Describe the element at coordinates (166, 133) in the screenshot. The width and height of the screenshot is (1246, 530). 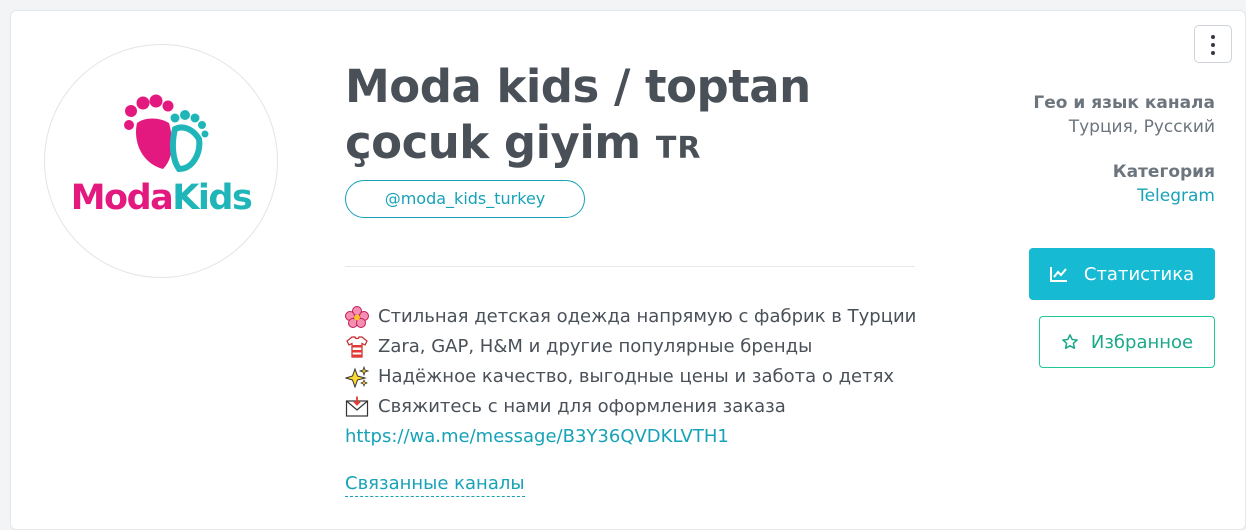
I see `footprints-logo-icon` at that location.